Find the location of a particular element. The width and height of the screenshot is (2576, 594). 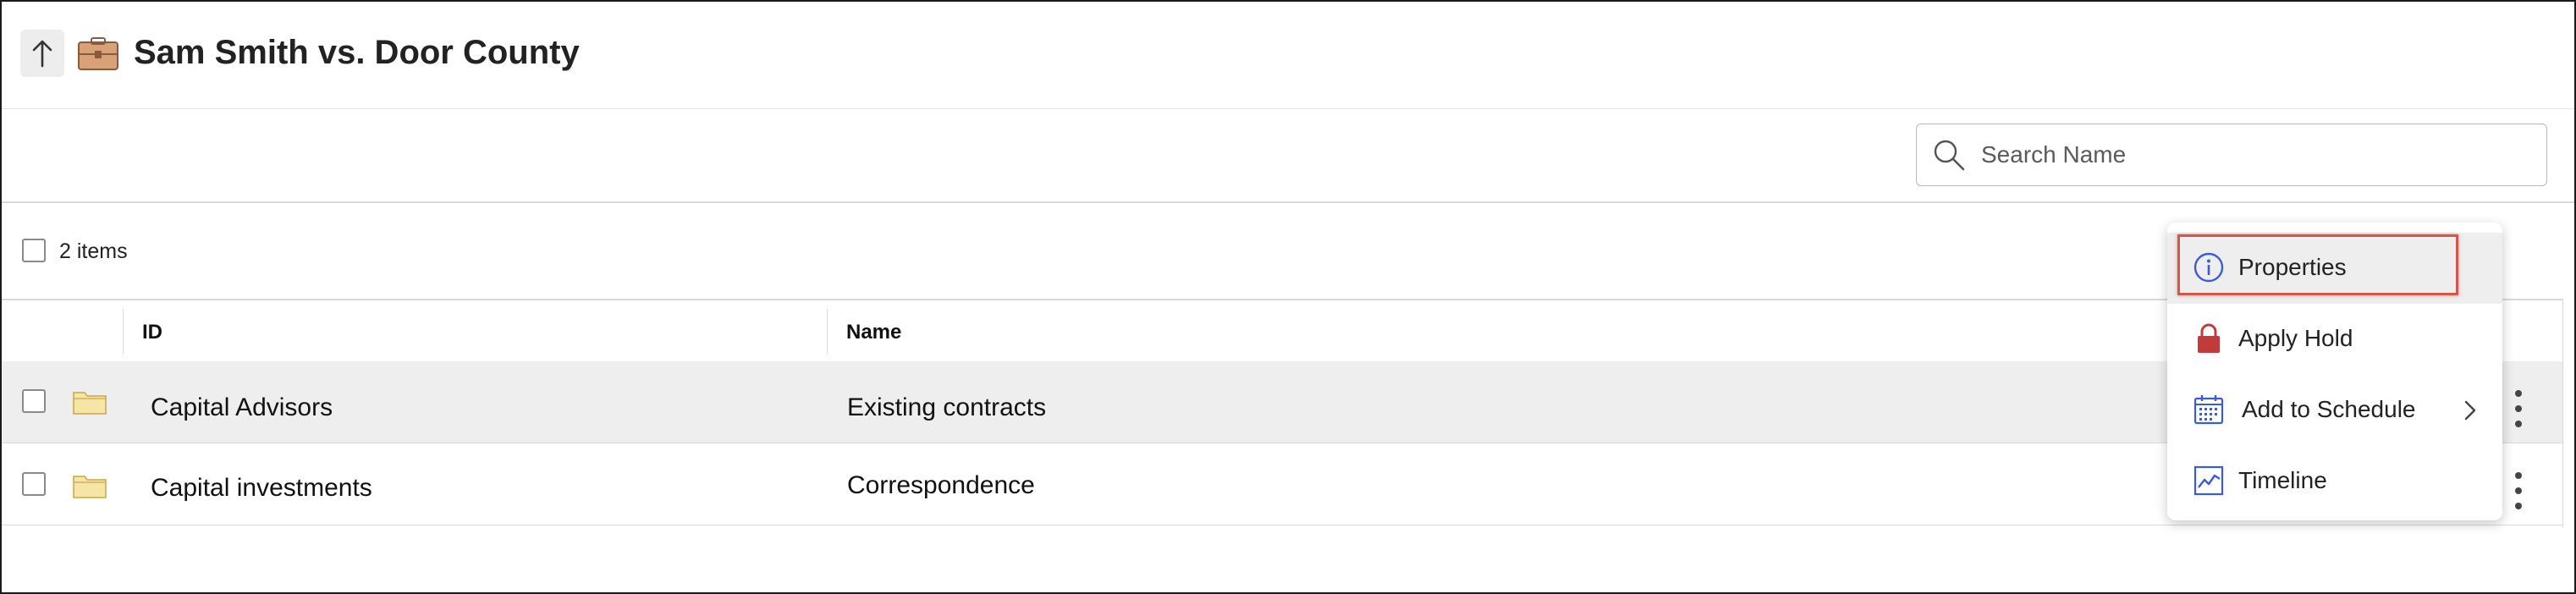

menu-item-add-to-schedule: Add to Schedule is located at coordinates (2334, 411).